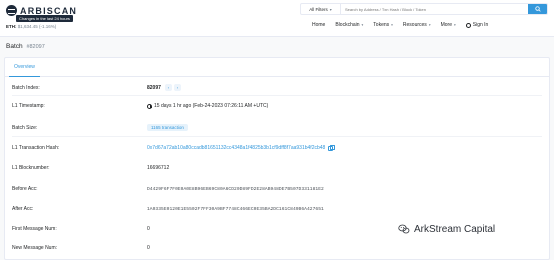 This screenshot has width=554, height=260. Describe the element at coordinates (177, 87) in the screenshot. I see `chevron-right-icon: ›` at that location.